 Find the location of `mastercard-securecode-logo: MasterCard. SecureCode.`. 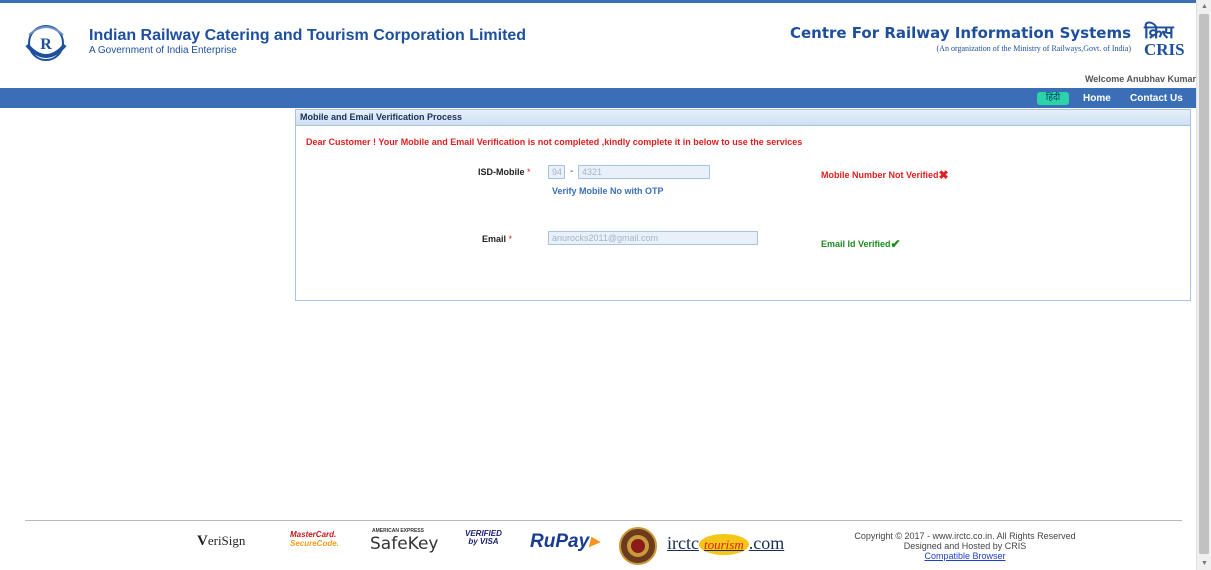

mastercard-securecode-logo: MasterCard. SecureCode. is located at coordinates (314, 539).